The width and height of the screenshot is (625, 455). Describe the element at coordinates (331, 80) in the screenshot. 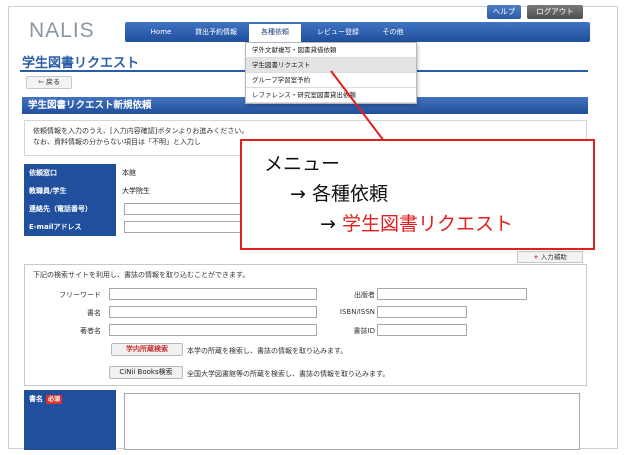

I see `menu-item-group-room-reservation: グループ学習室予約` at that location.